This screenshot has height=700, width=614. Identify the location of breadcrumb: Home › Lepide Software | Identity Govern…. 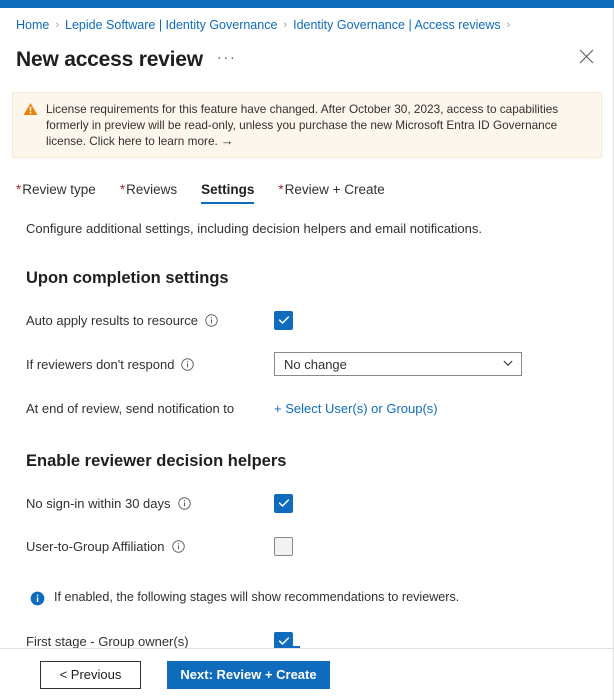
(306, 22).